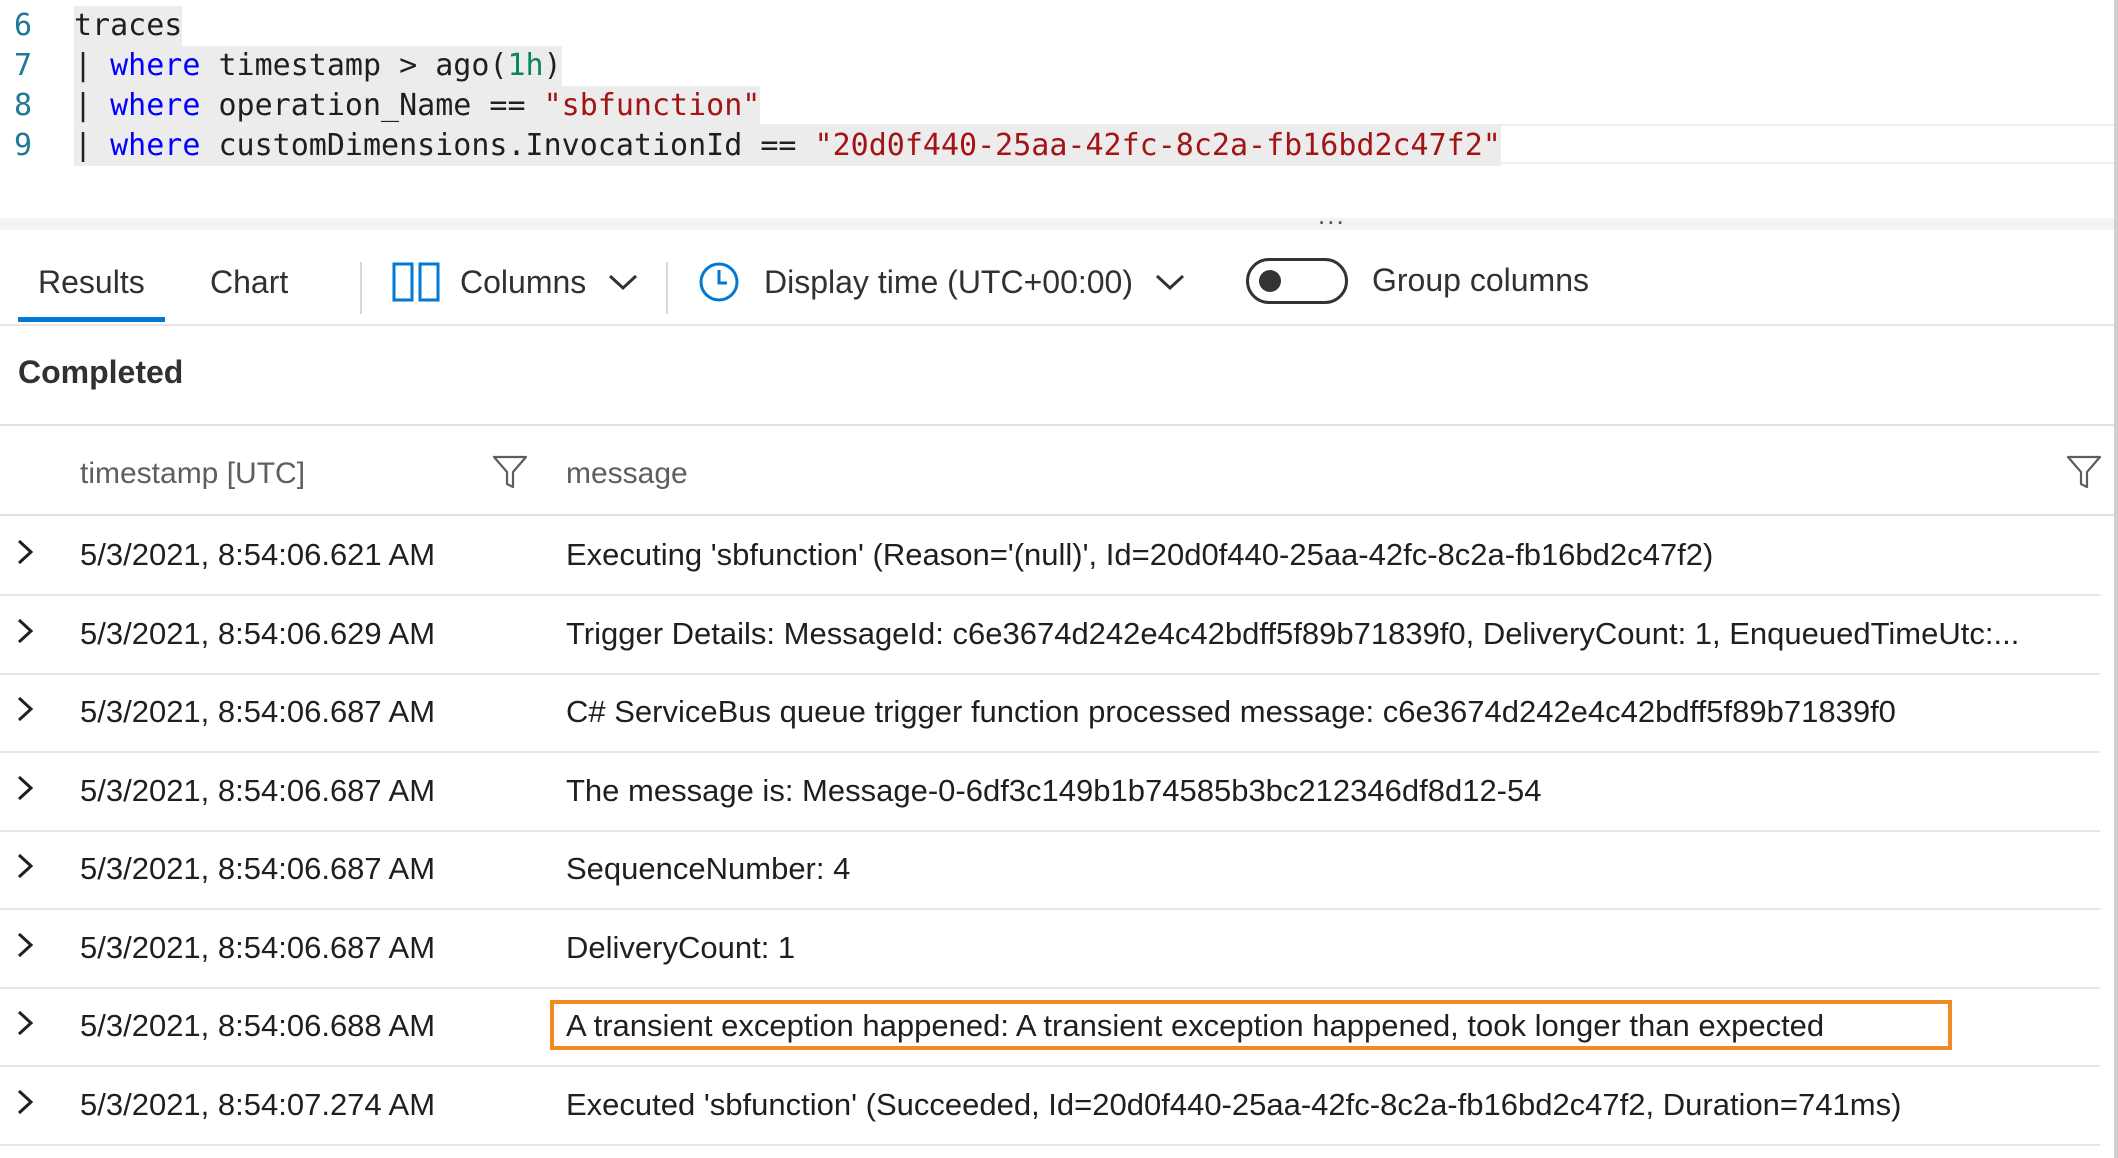 This screenshot has width=2118, height=1158. Describe the element at coordinates (627, 474) in the screenshot. I see `column-header-message: message` at that location.